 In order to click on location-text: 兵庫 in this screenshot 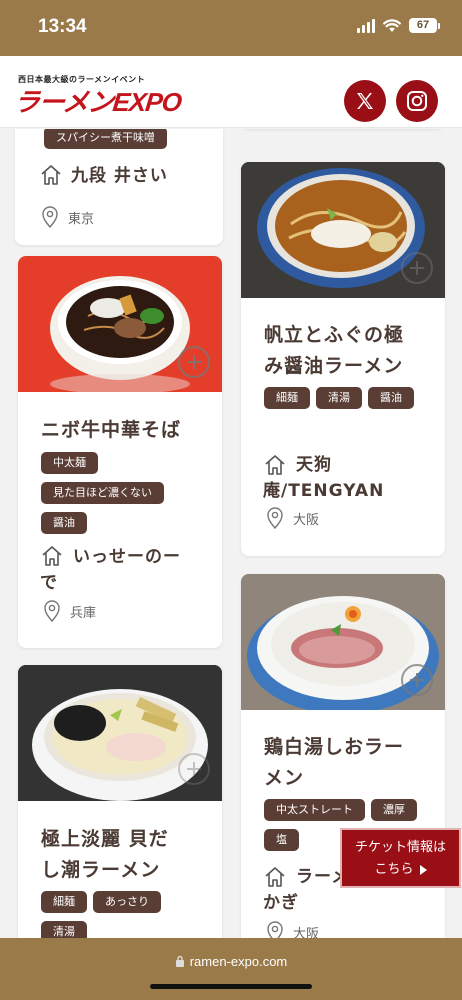, I will do `click(83, 613)`.